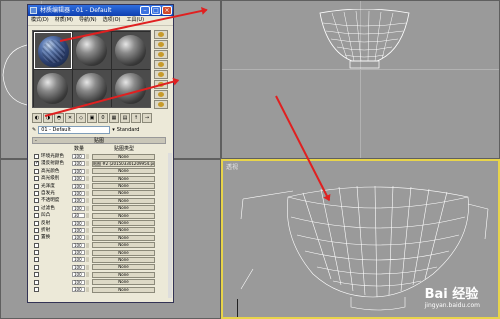 The width and height of the screenshot is (500, 319). Describe the element at coordinates (161, 44) in the screenshot. I see `backlight-button` at that location.